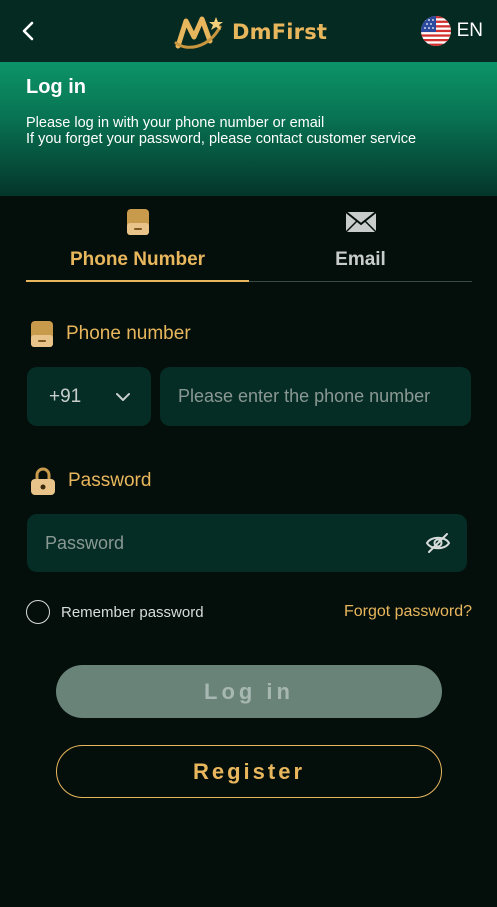 The height and width of the screenshot is (907, 497). I want to click on remember-radio, so click(38, 612).